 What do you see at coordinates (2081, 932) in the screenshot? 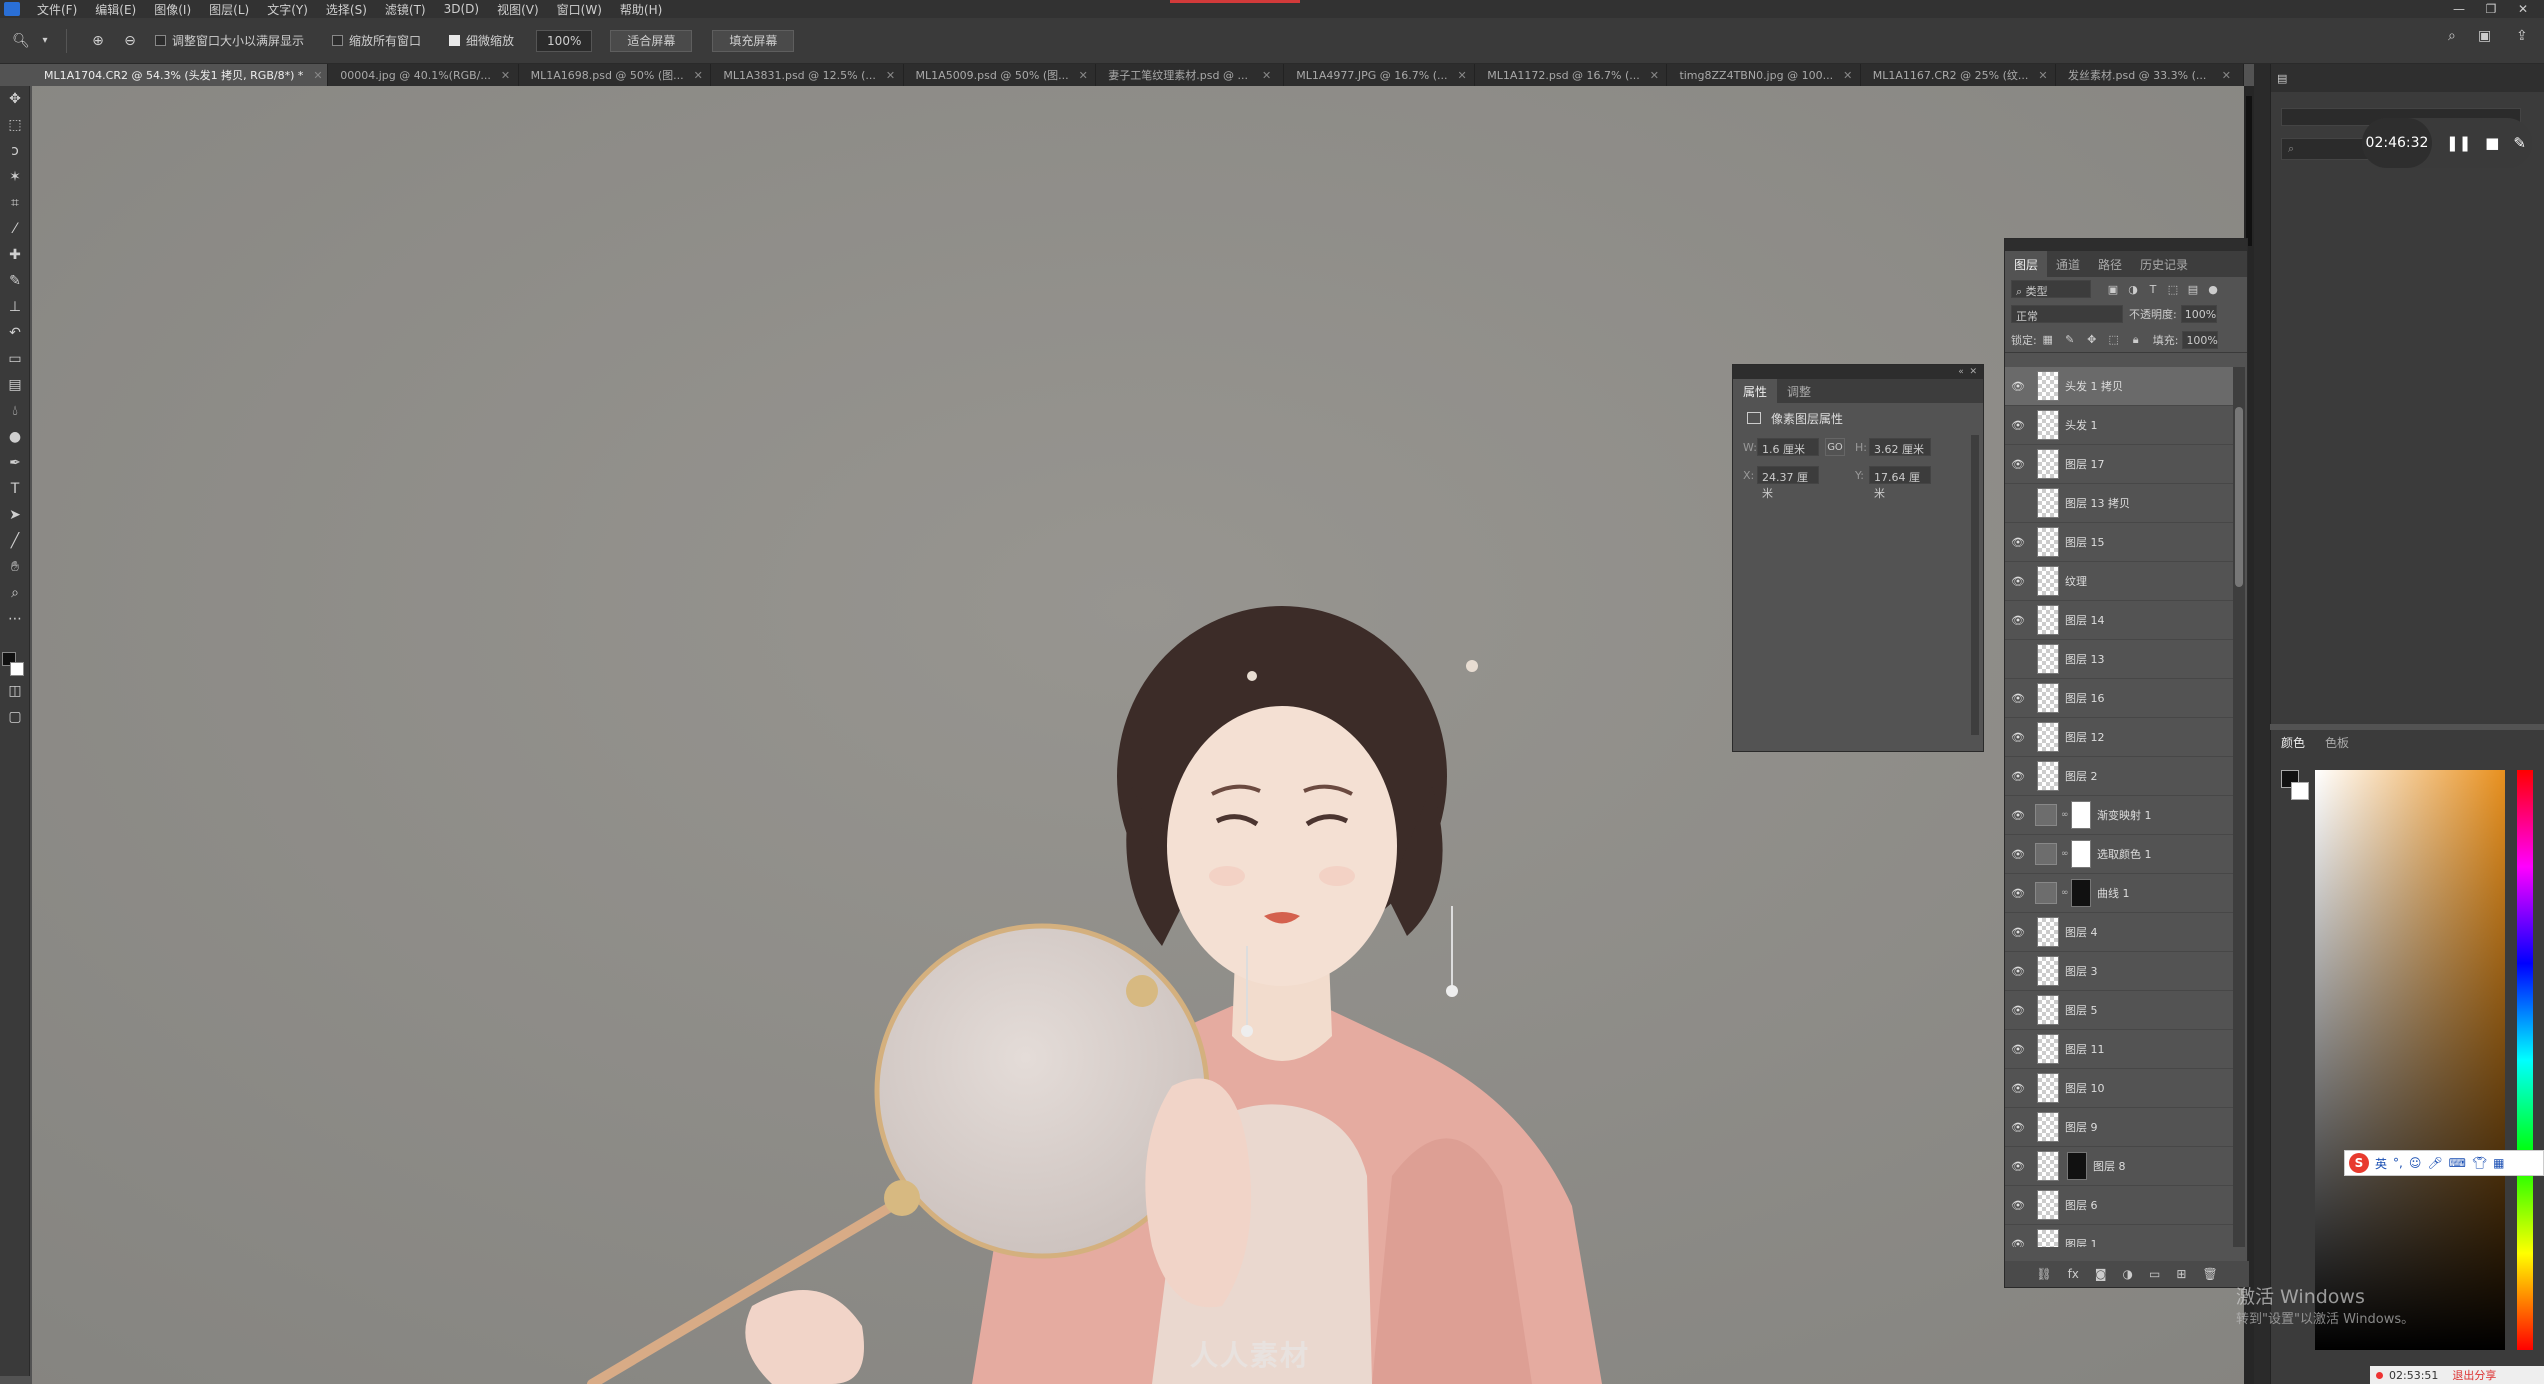
I see `layer-name: 图层 4` at bounding box center [2081, 932].